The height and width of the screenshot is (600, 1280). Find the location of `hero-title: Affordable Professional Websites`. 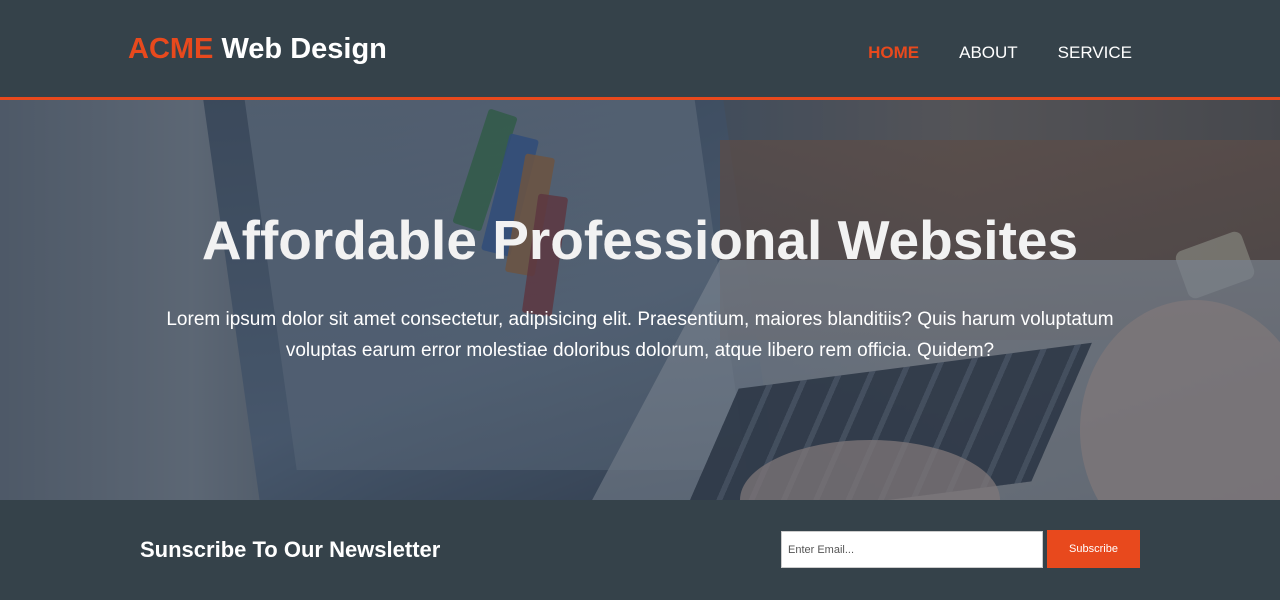

hero-title: Affordable Professional Websites is located at coordinates (640, 240).